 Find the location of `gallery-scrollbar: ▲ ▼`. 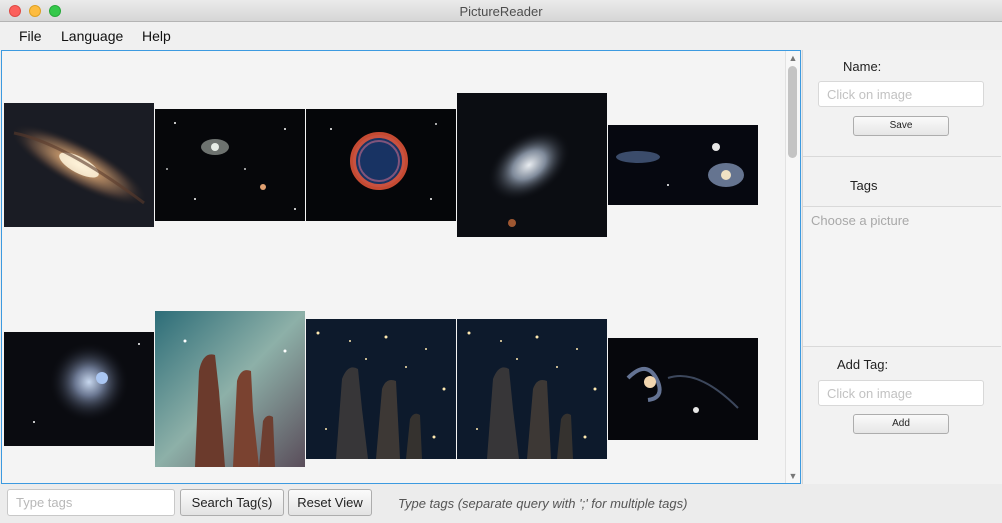

gallery-scrollbar: ▲ ▼ is located at coordinates (792, 267).